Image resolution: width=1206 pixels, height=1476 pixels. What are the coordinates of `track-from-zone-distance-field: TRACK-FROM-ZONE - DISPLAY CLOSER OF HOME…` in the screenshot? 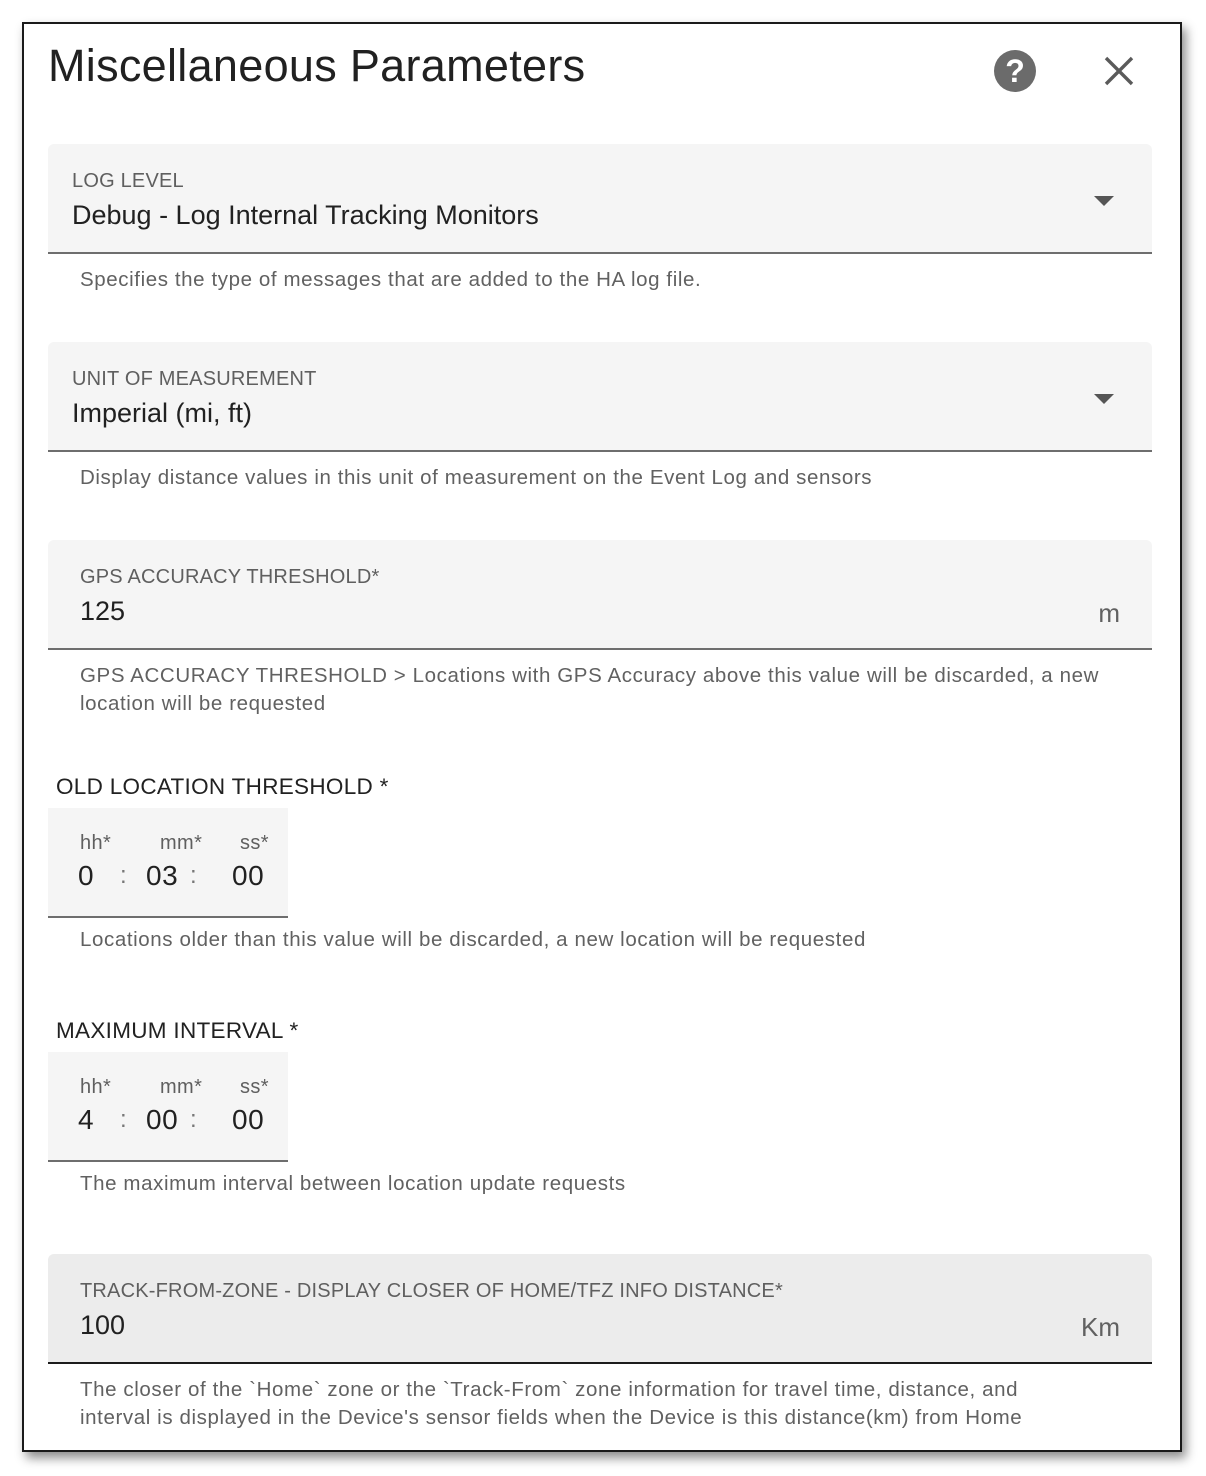 It's located at (600, 1309).